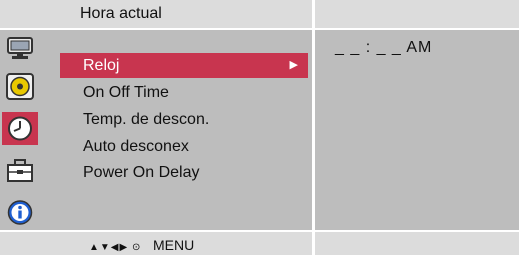 Image resolution: width=519 pixels, height=255 pixels. I want to click on menu-item-auto-off: Auto desconex, so click(184, 146).